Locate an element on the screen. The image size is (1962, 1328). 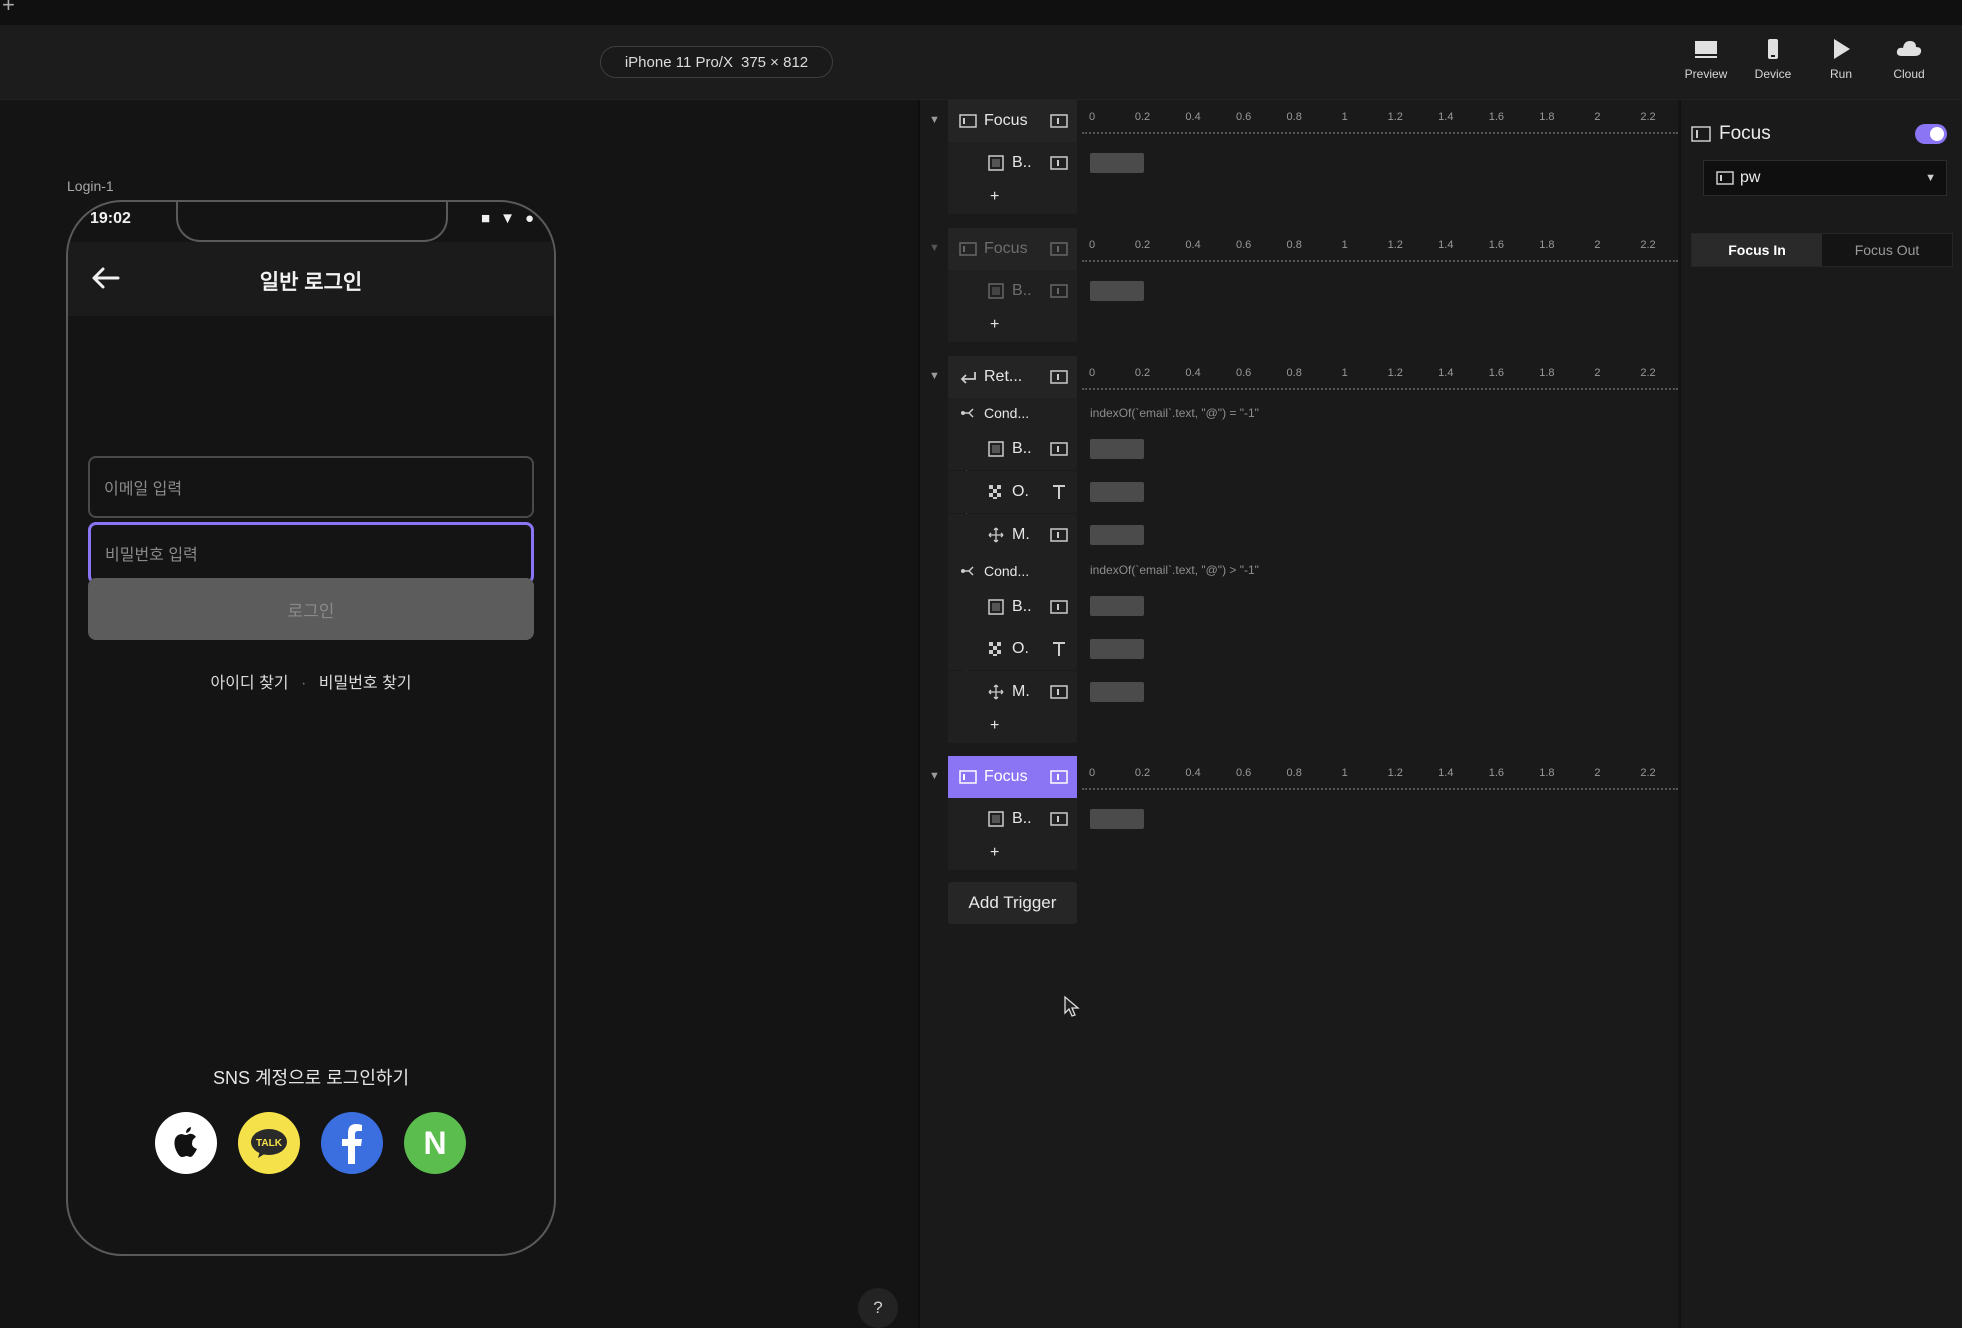
kakao-login-button: TALK is located at coordinates (269, 1143).